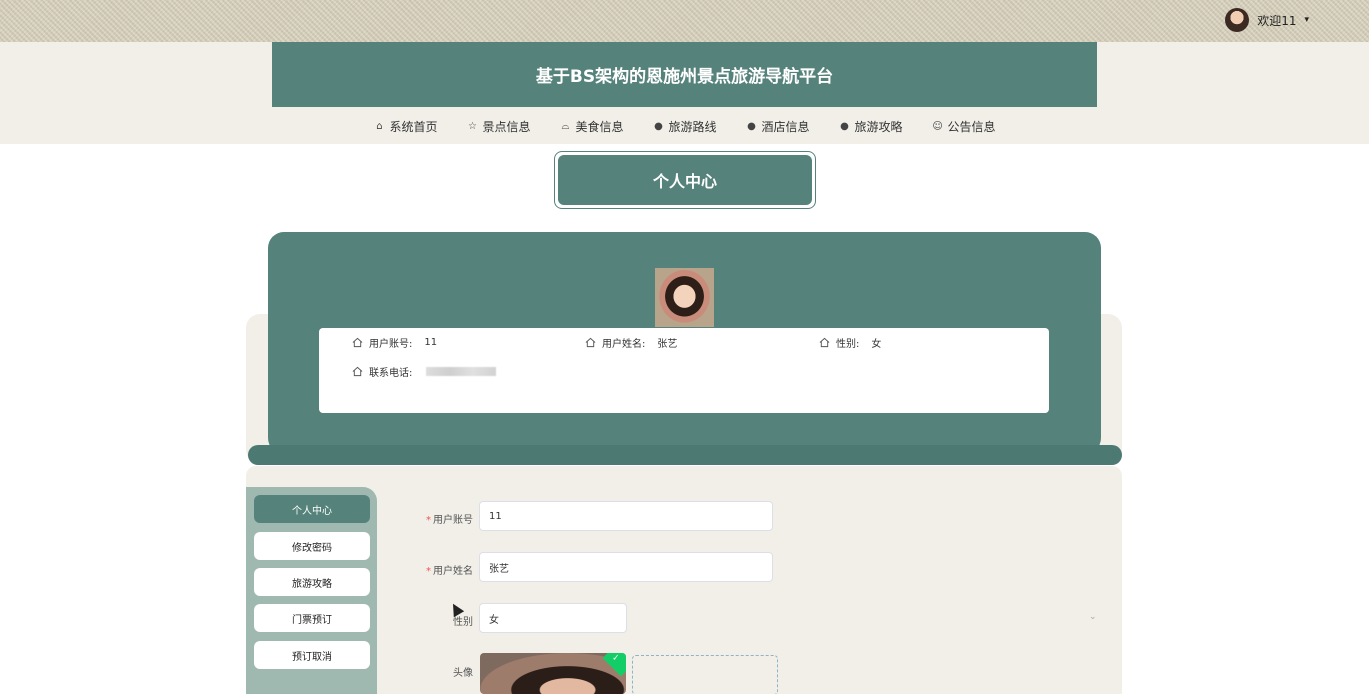 The image size is (1369, 694). Describe the element at coordinates (312, 509) in the screenshot. I see `sidebar-item-profile: 个人中心` at that location.